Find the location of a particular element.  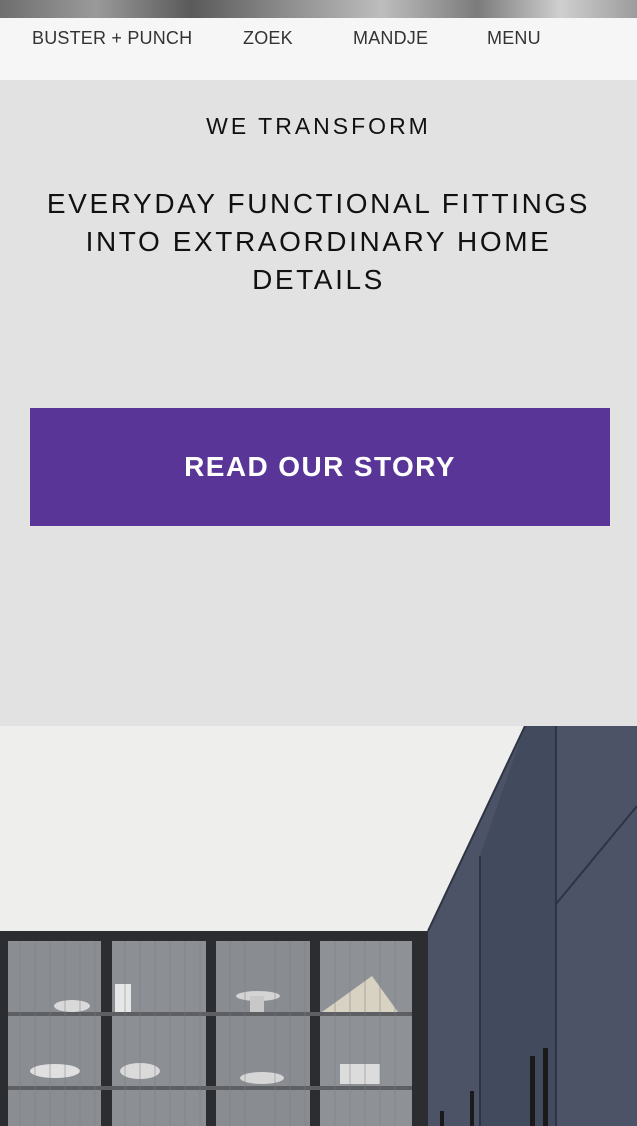

hero-kicker: WE TRANSFORM is located at coordinates (318, 126).